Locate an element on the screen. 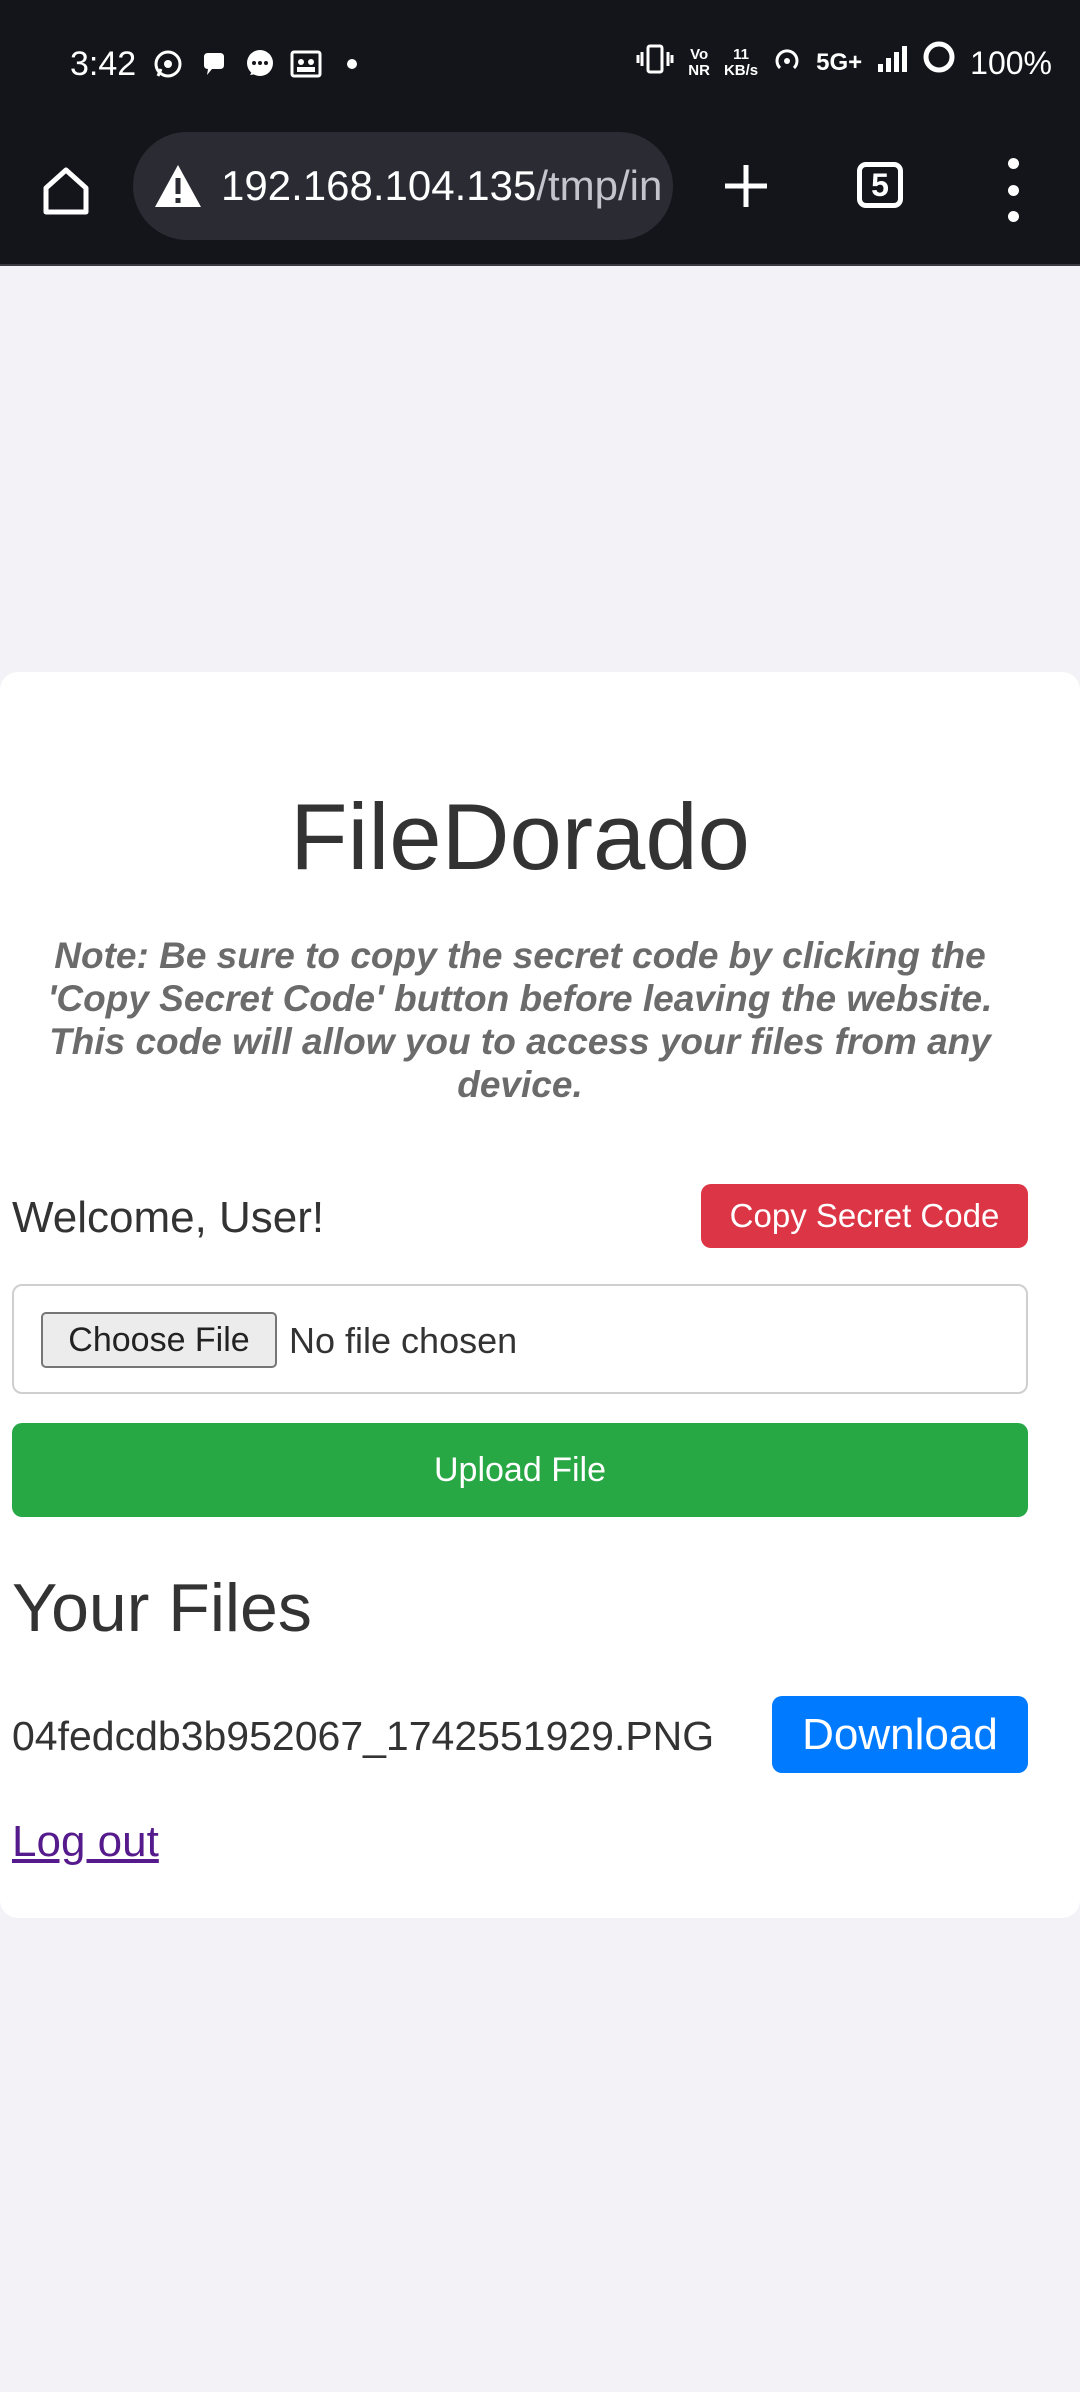  battery-percent: 100% is located at coordinates (1011, 63).